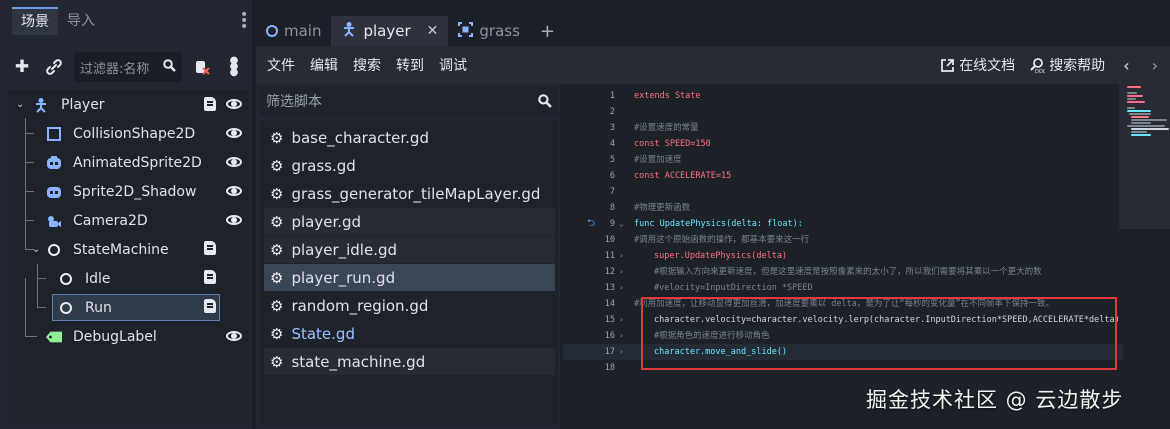 The height and width of the screenshot is (429, 1170). Describe the element at coordinates (660, 144) in the screenshot. I see `code-line: 4 const SPEED=150` at that location.